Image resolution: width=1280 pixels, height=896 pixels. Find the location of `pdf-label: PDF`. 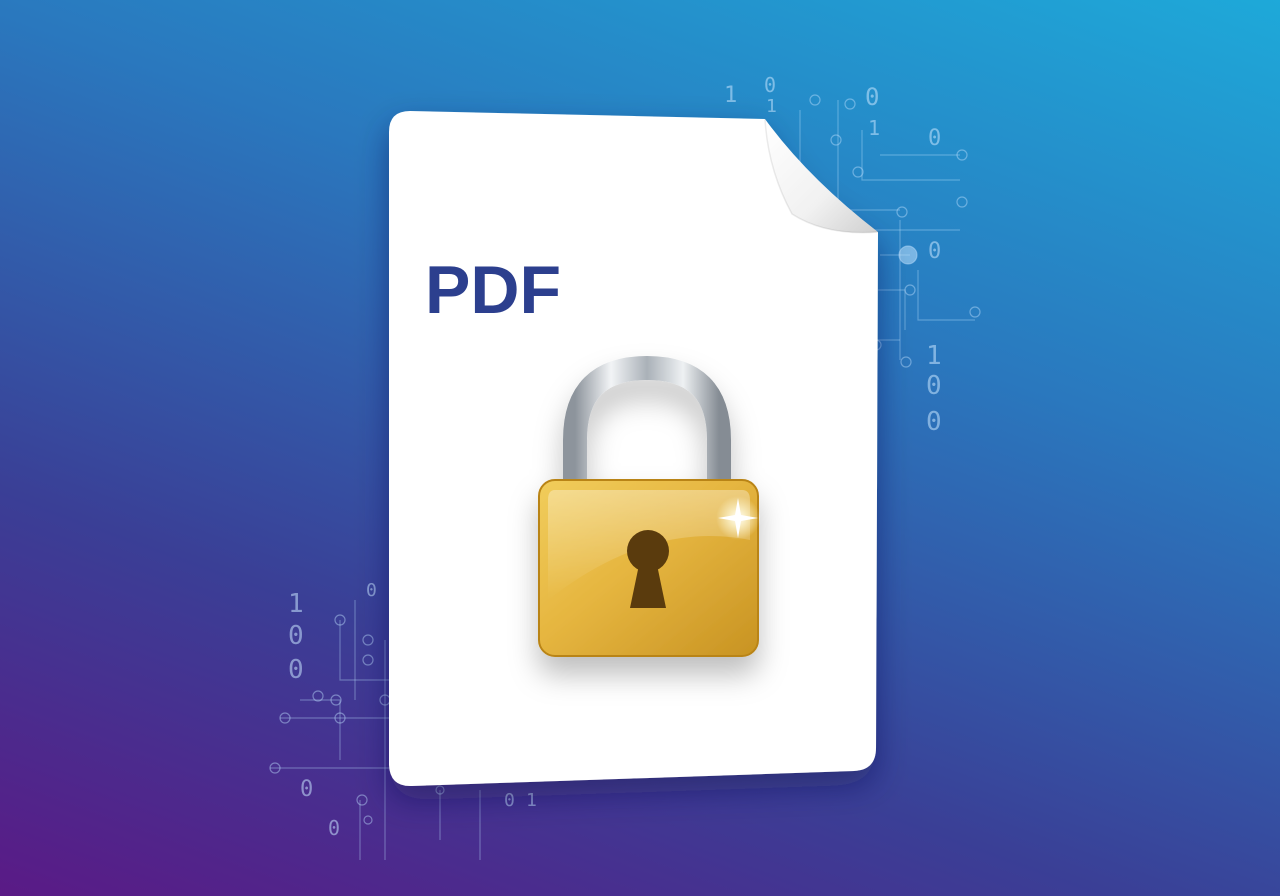

pdf-label: PDF is located at coordinates (493, 290).